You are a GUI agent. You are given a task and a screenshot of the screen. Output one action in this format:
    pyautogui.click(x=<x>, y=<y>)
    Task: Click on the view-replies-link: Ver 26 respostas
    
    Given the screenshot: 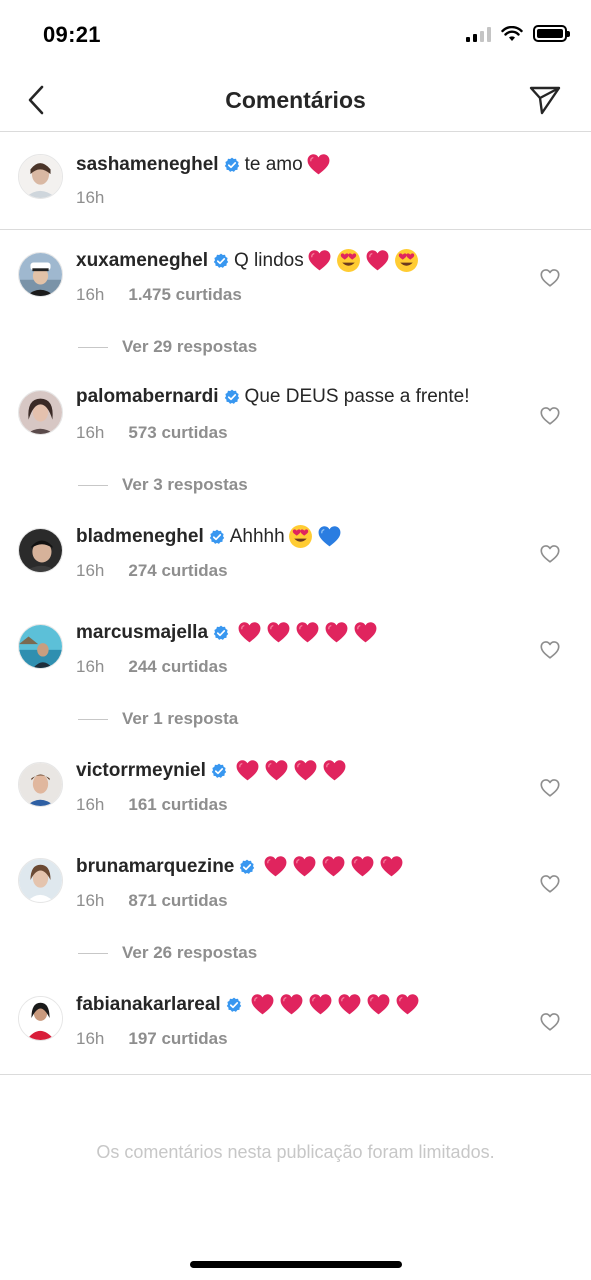 What is the action you would take?
    pyautogui.click(x=167, y=953)
    